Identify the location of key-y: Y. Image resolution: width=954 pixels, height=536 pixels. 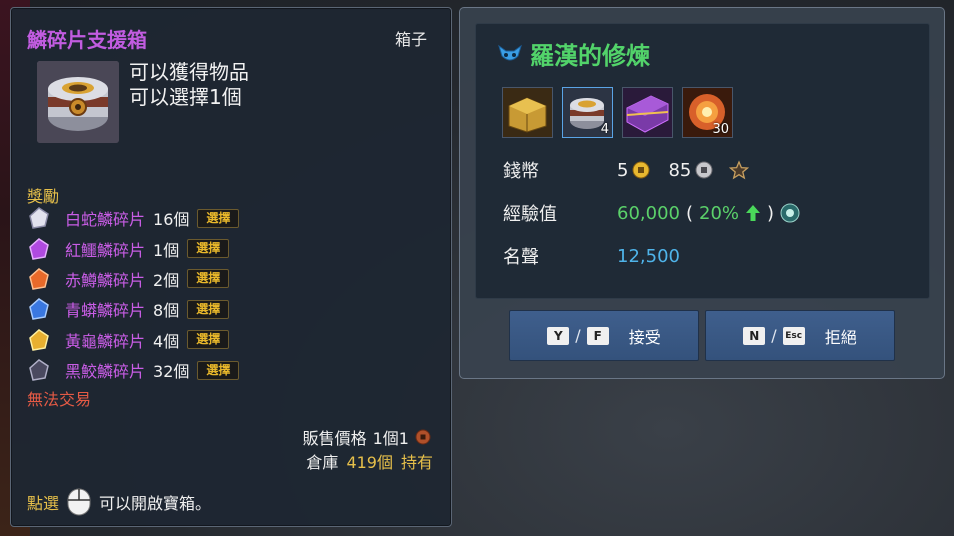
(558, 335).